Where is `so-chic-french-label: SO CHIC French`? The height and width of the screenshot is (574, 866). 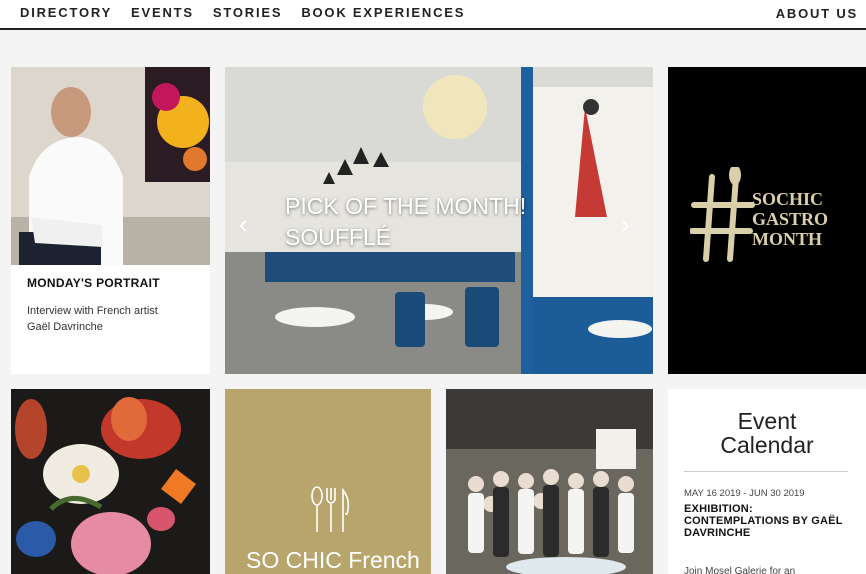 so-chic-french-label: SO CHIC French is located at coordinates (333, 560).